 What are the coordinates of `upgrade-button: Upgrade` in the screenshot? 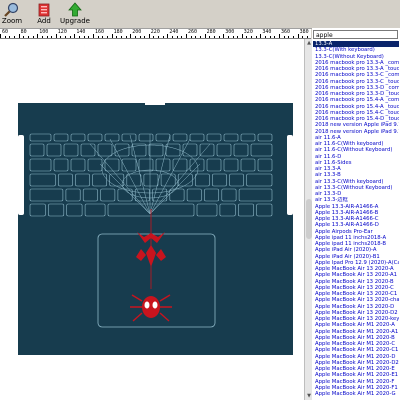 It's located at (75, 14).